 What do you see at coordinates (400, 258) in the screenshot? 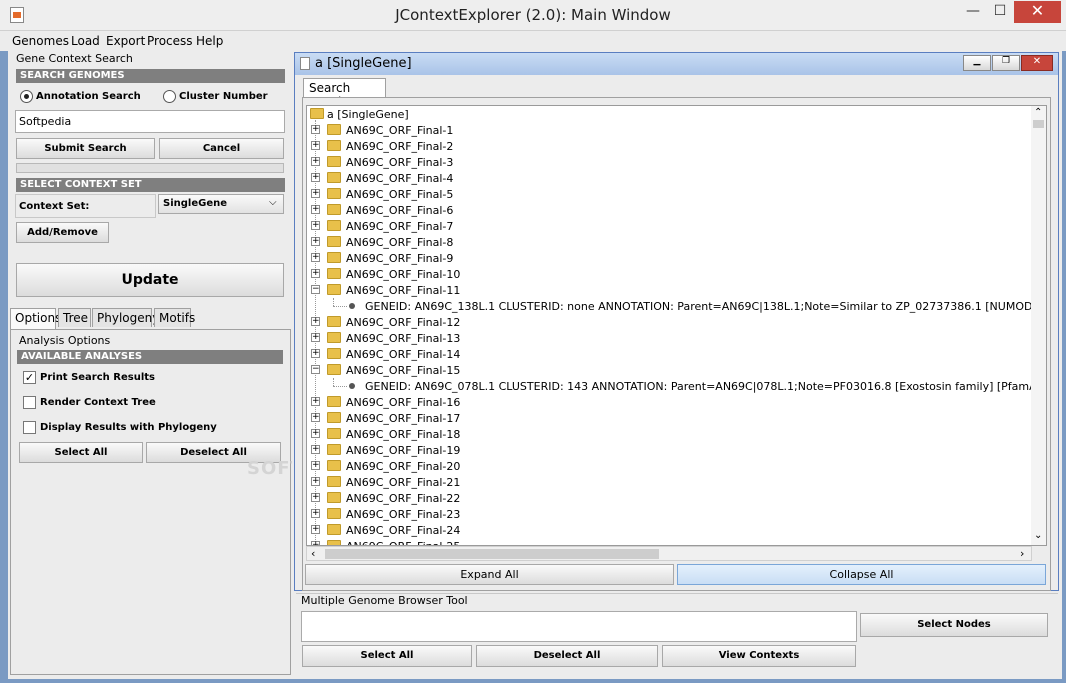
I see `tree-node-label: AN69C_ORF_Final-9` at bounding box center [400, 258].